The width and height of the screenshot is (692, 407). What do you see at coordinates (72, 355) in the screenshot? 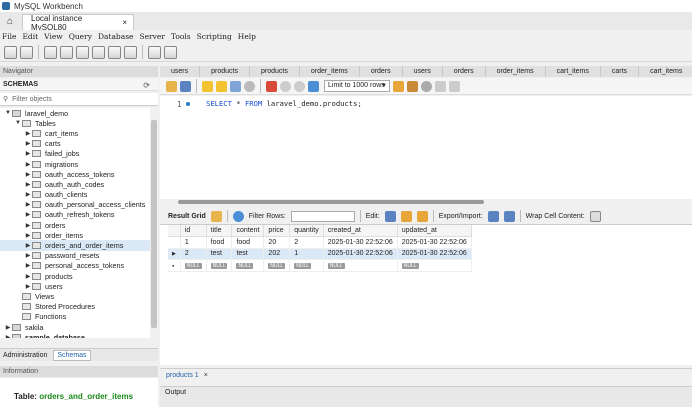
I see `tab-schemas: Schemas` at bounding box center [72, 355].